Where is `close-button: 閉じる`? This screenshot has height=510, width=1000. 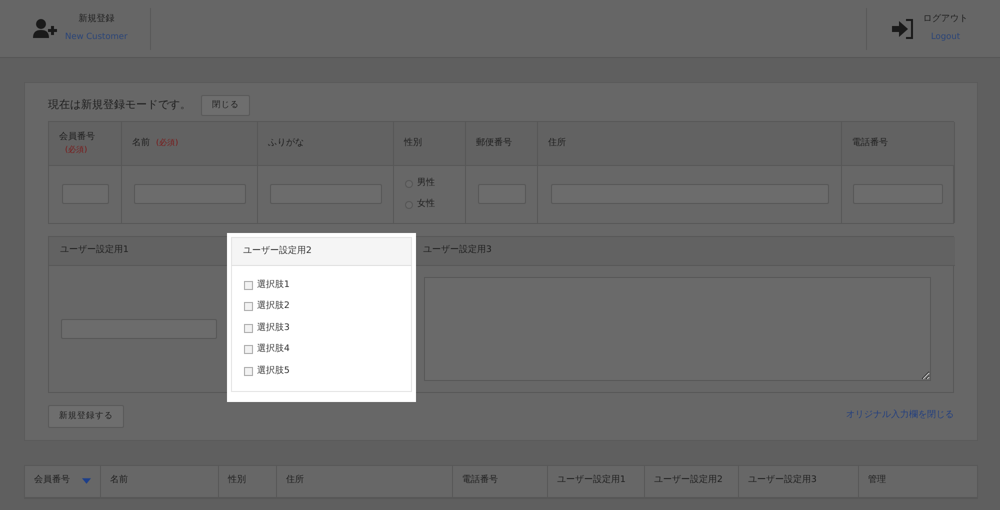
close-button: 閉じる is located at coordinates (225, 105).